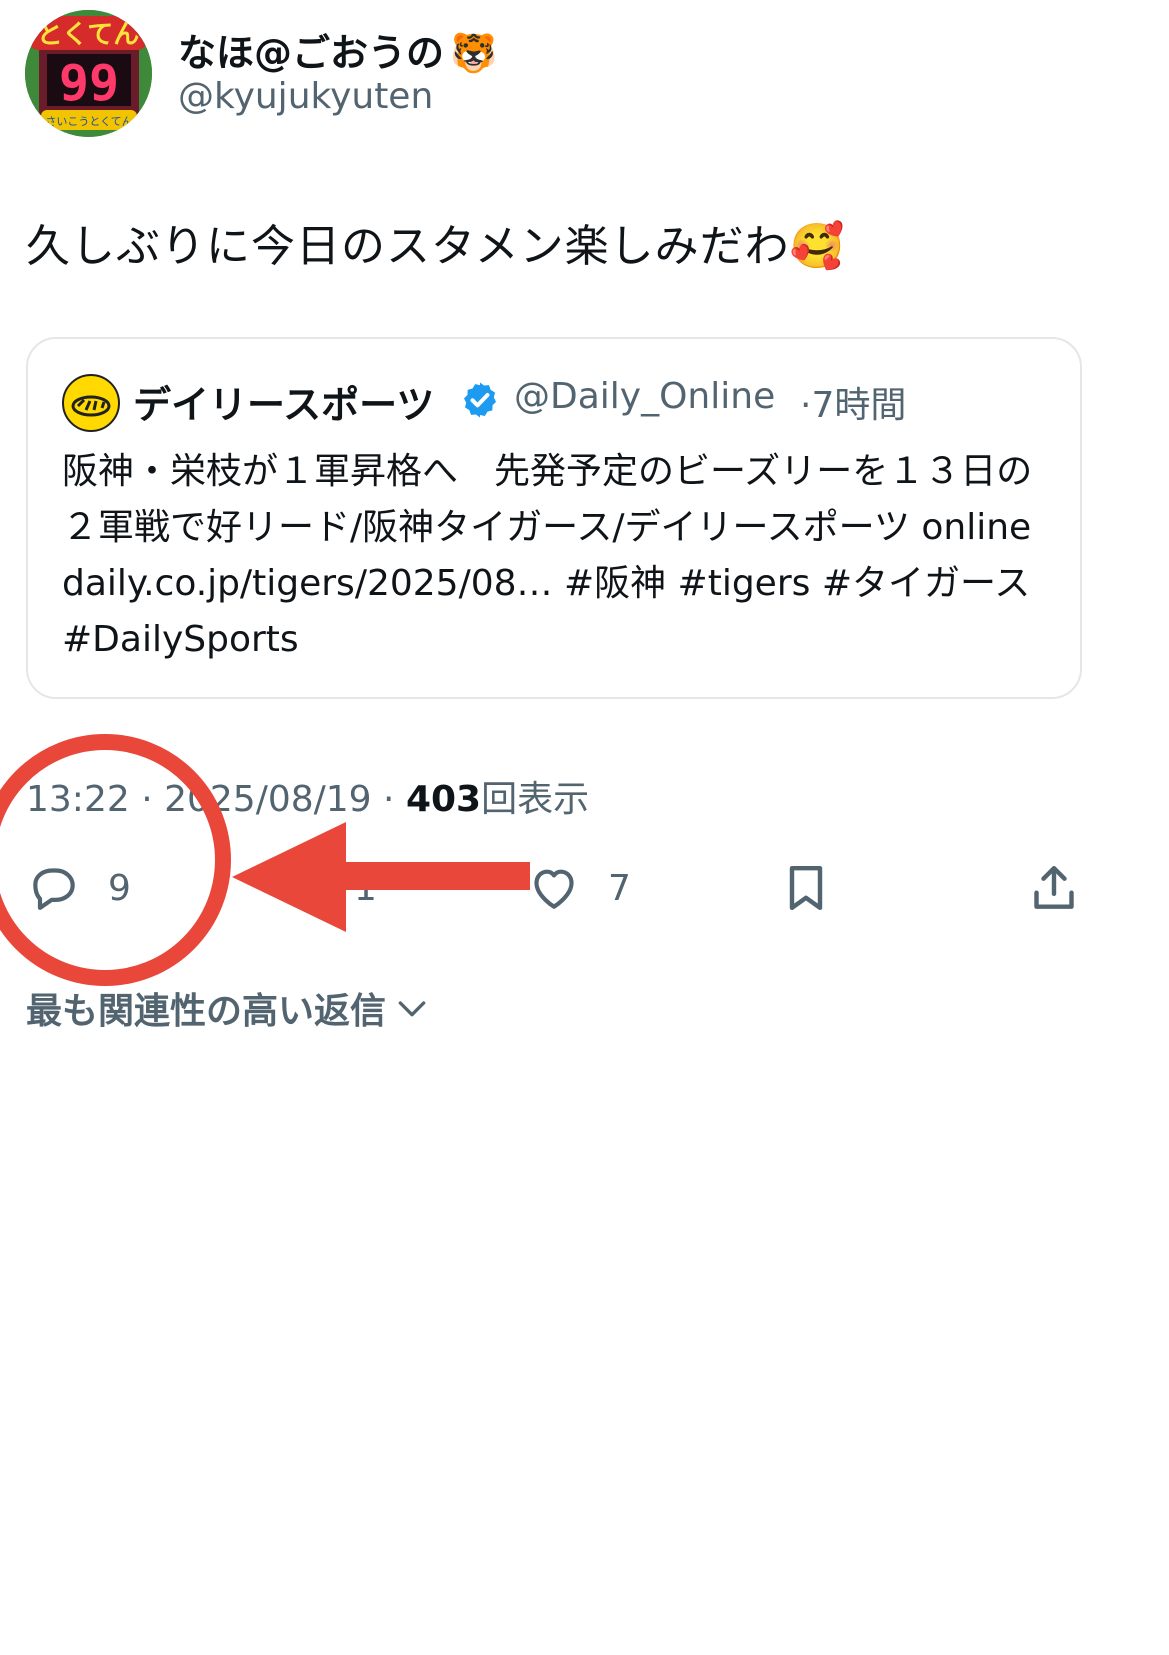  Describe the element at coordinates (474, 53) in the screenshot. I see `tiger-emoji-icon: 🐯` at that location.